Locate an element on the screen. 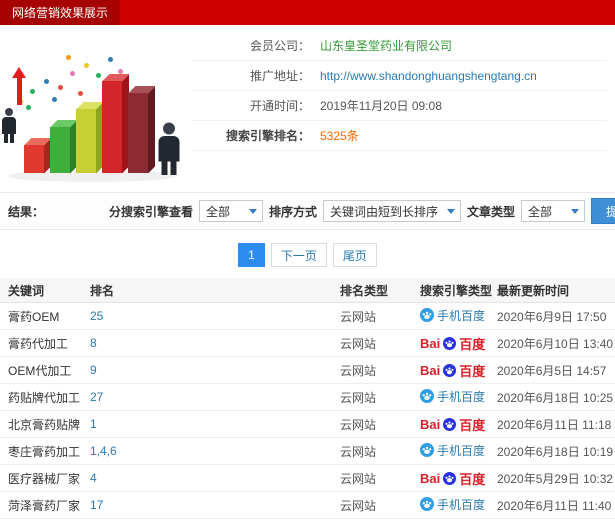  keyword-cell: 膏药代加工 is located at coordinates (38, 343).